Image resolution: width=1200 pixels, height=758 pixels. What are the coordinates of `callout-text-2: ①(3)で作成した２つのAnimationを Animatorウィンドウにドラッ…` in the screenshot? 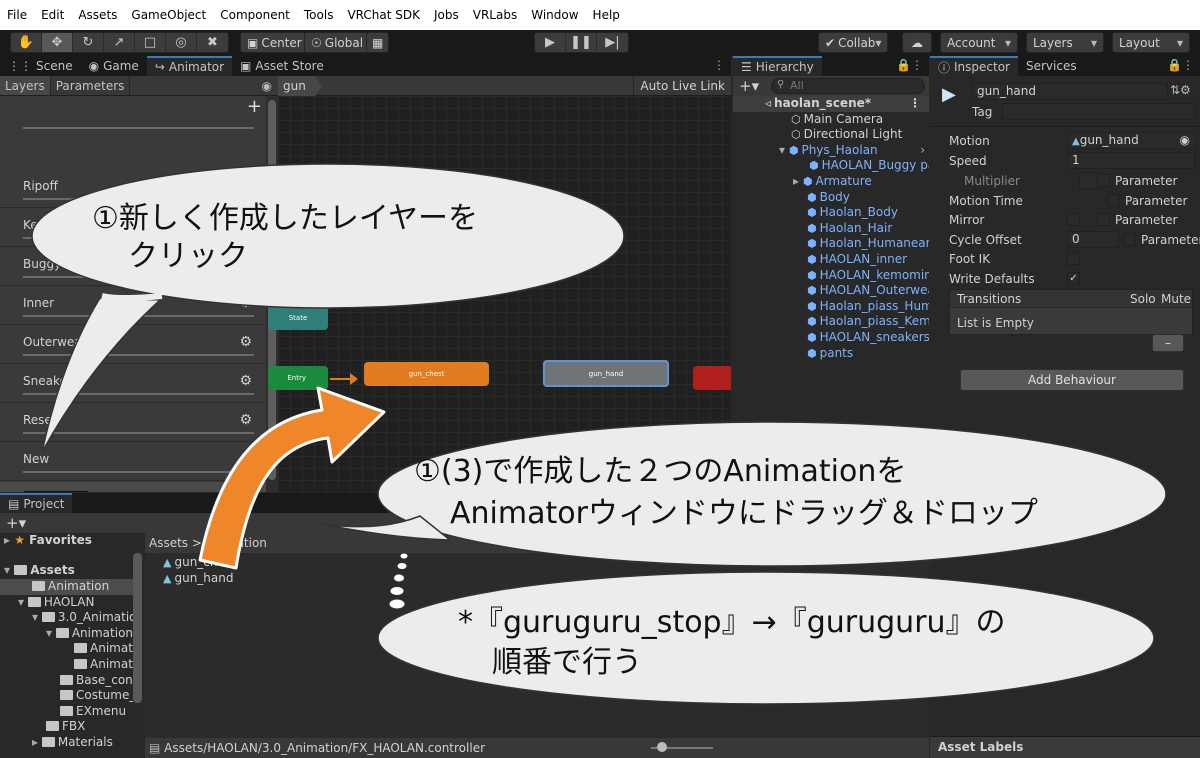 It's located at (726, 493).